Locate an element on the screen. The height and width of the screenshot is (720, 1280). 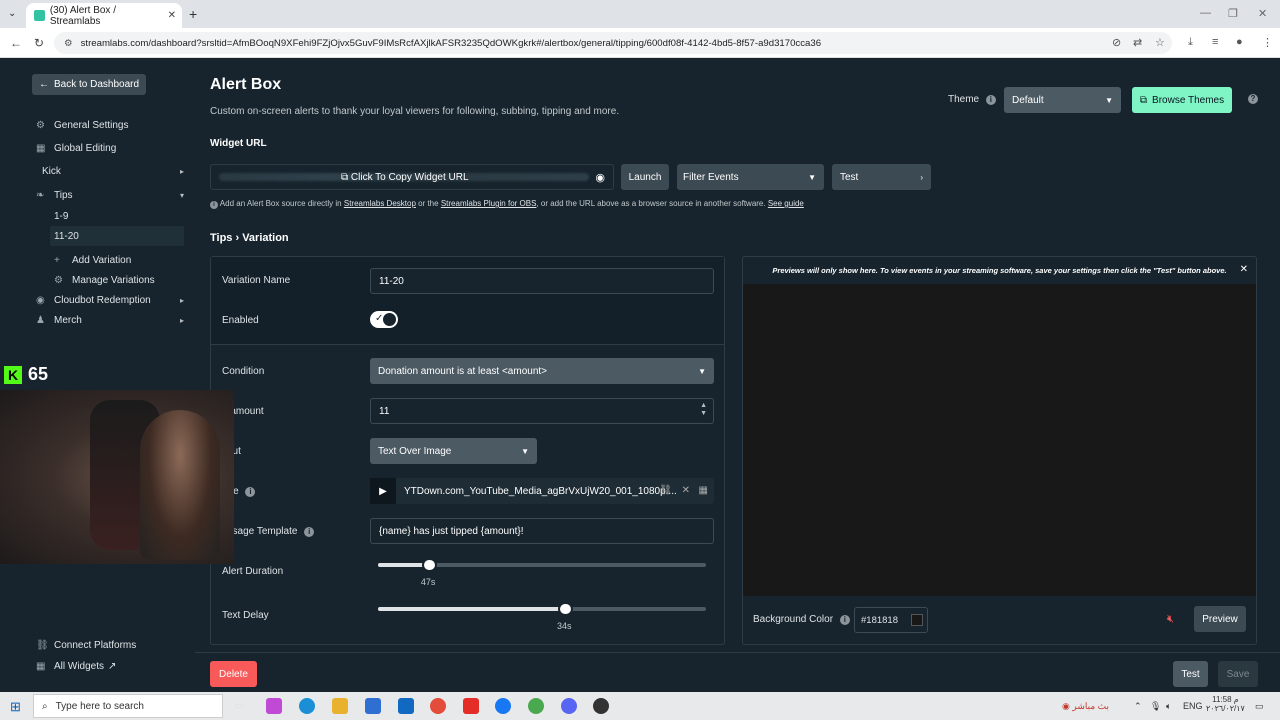
sidebar-sub-11-20: 11-20 is located at coordinates (117, 236).